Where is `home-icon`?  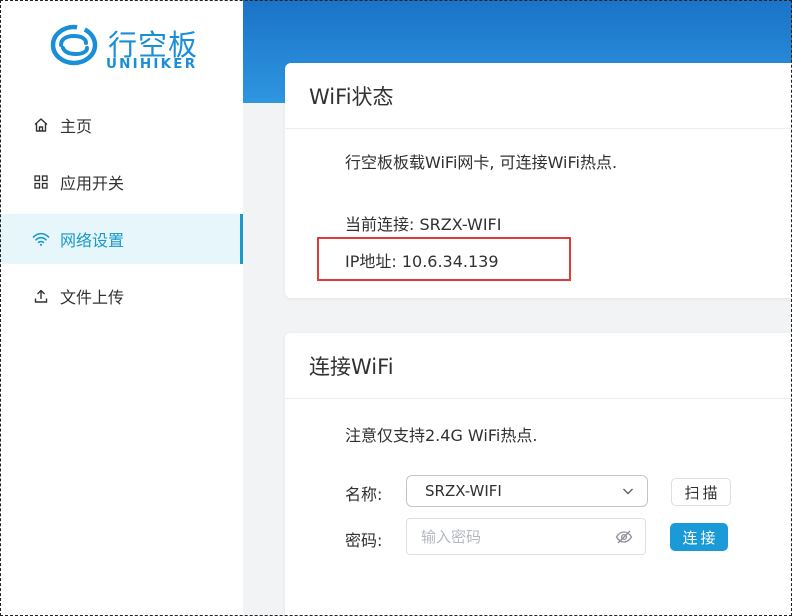
home-icon is located at coordinates (41, 125).